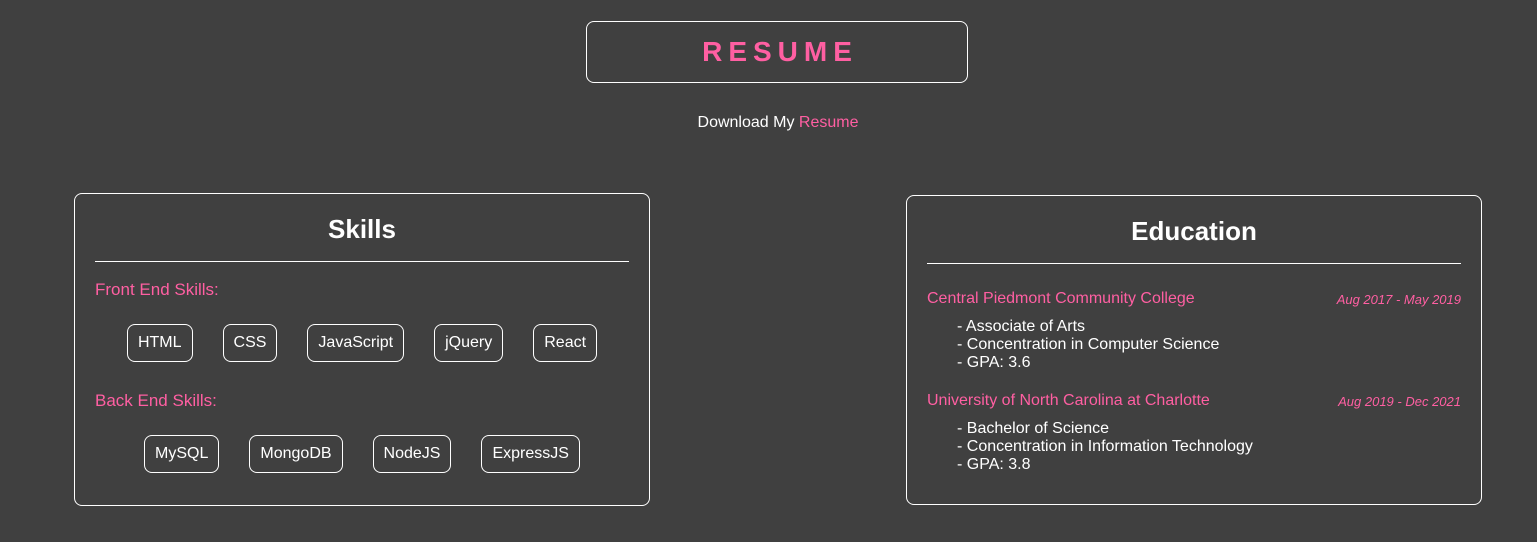 The height and width of the screenshot is (542, 1537). I want to click on download-resume-line: Download My Resume, so click(768, 123).